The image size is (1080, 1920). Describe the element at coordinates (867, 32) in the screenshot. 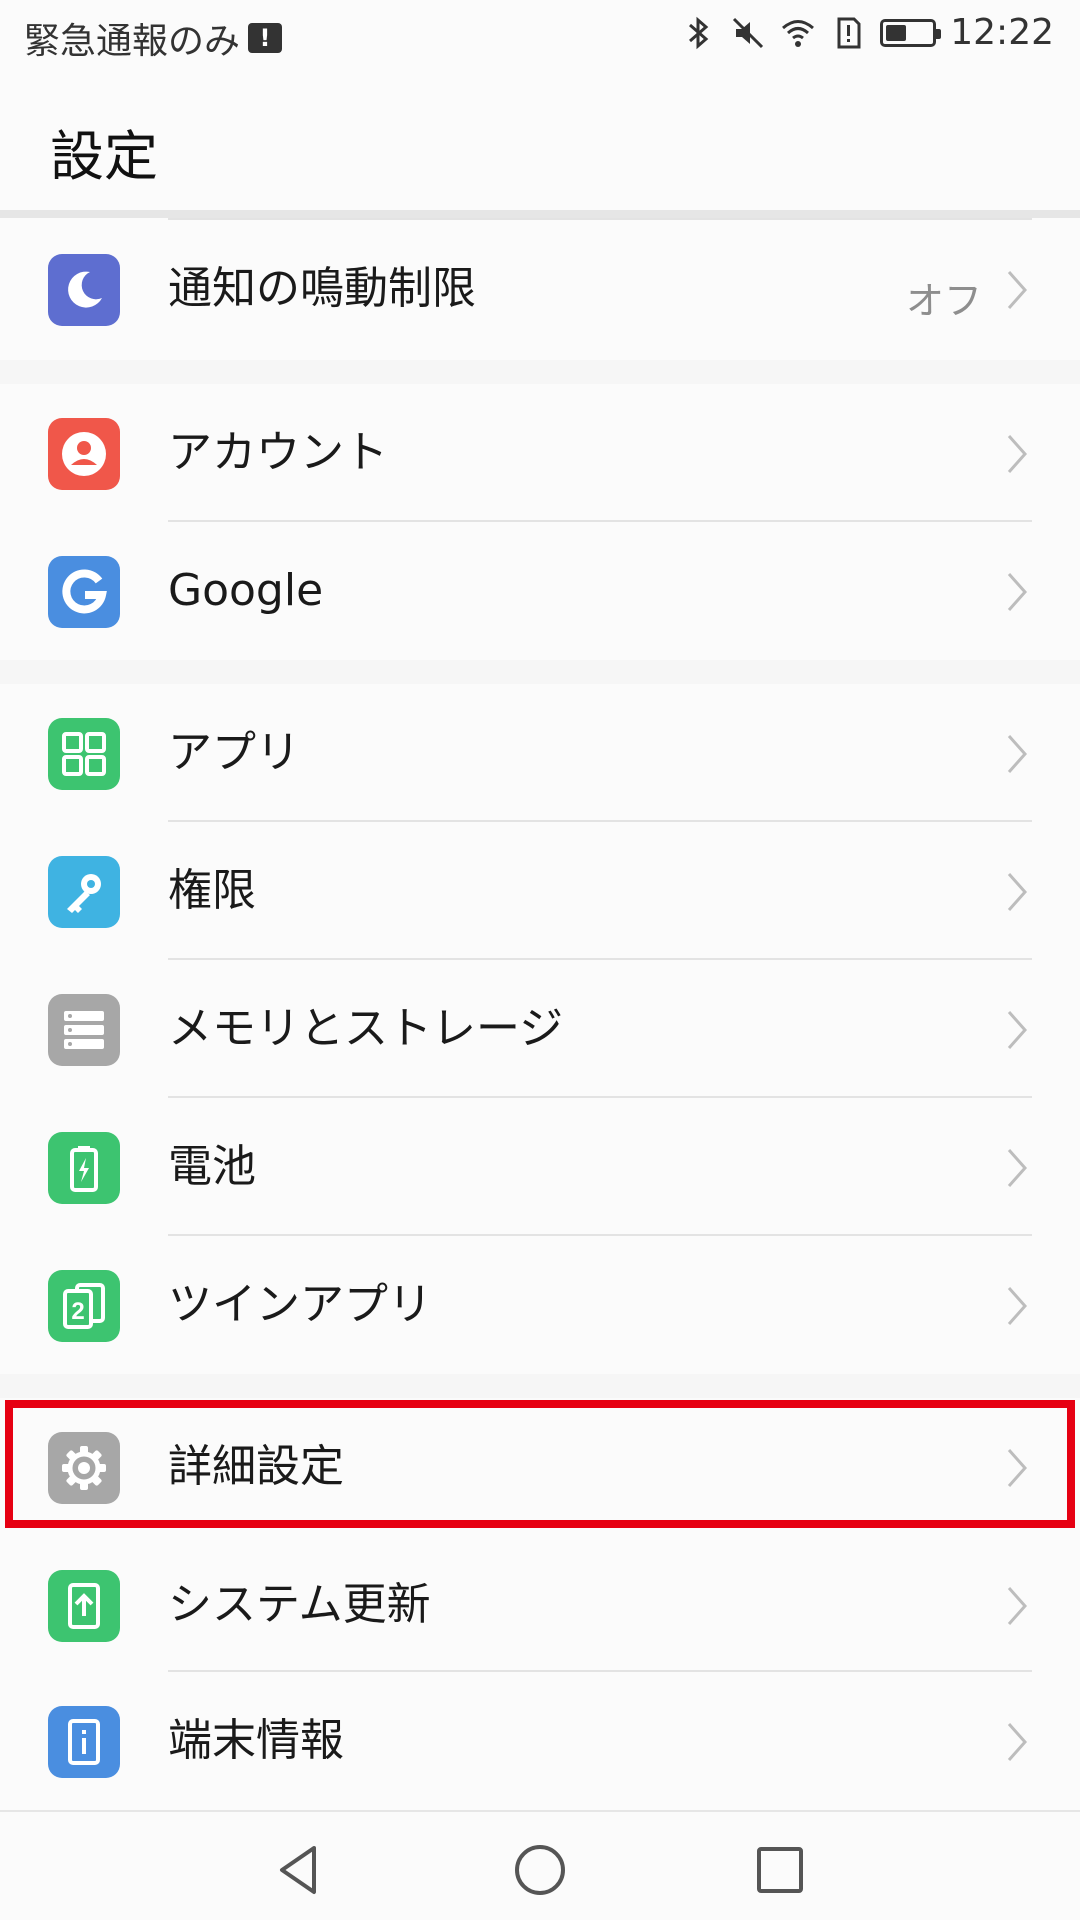

I see `status-right: 12:22` at that location.